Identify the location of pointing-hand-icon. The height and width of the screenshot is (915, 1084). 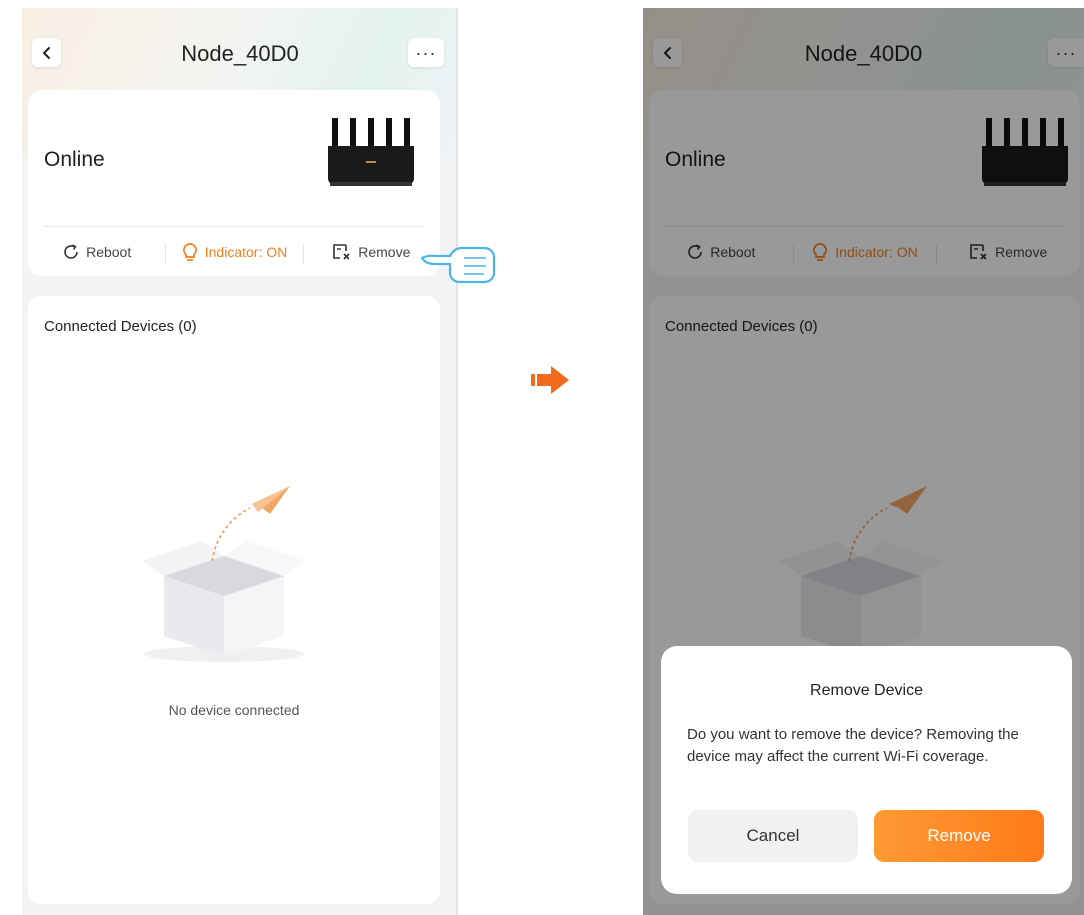
(458, 265).